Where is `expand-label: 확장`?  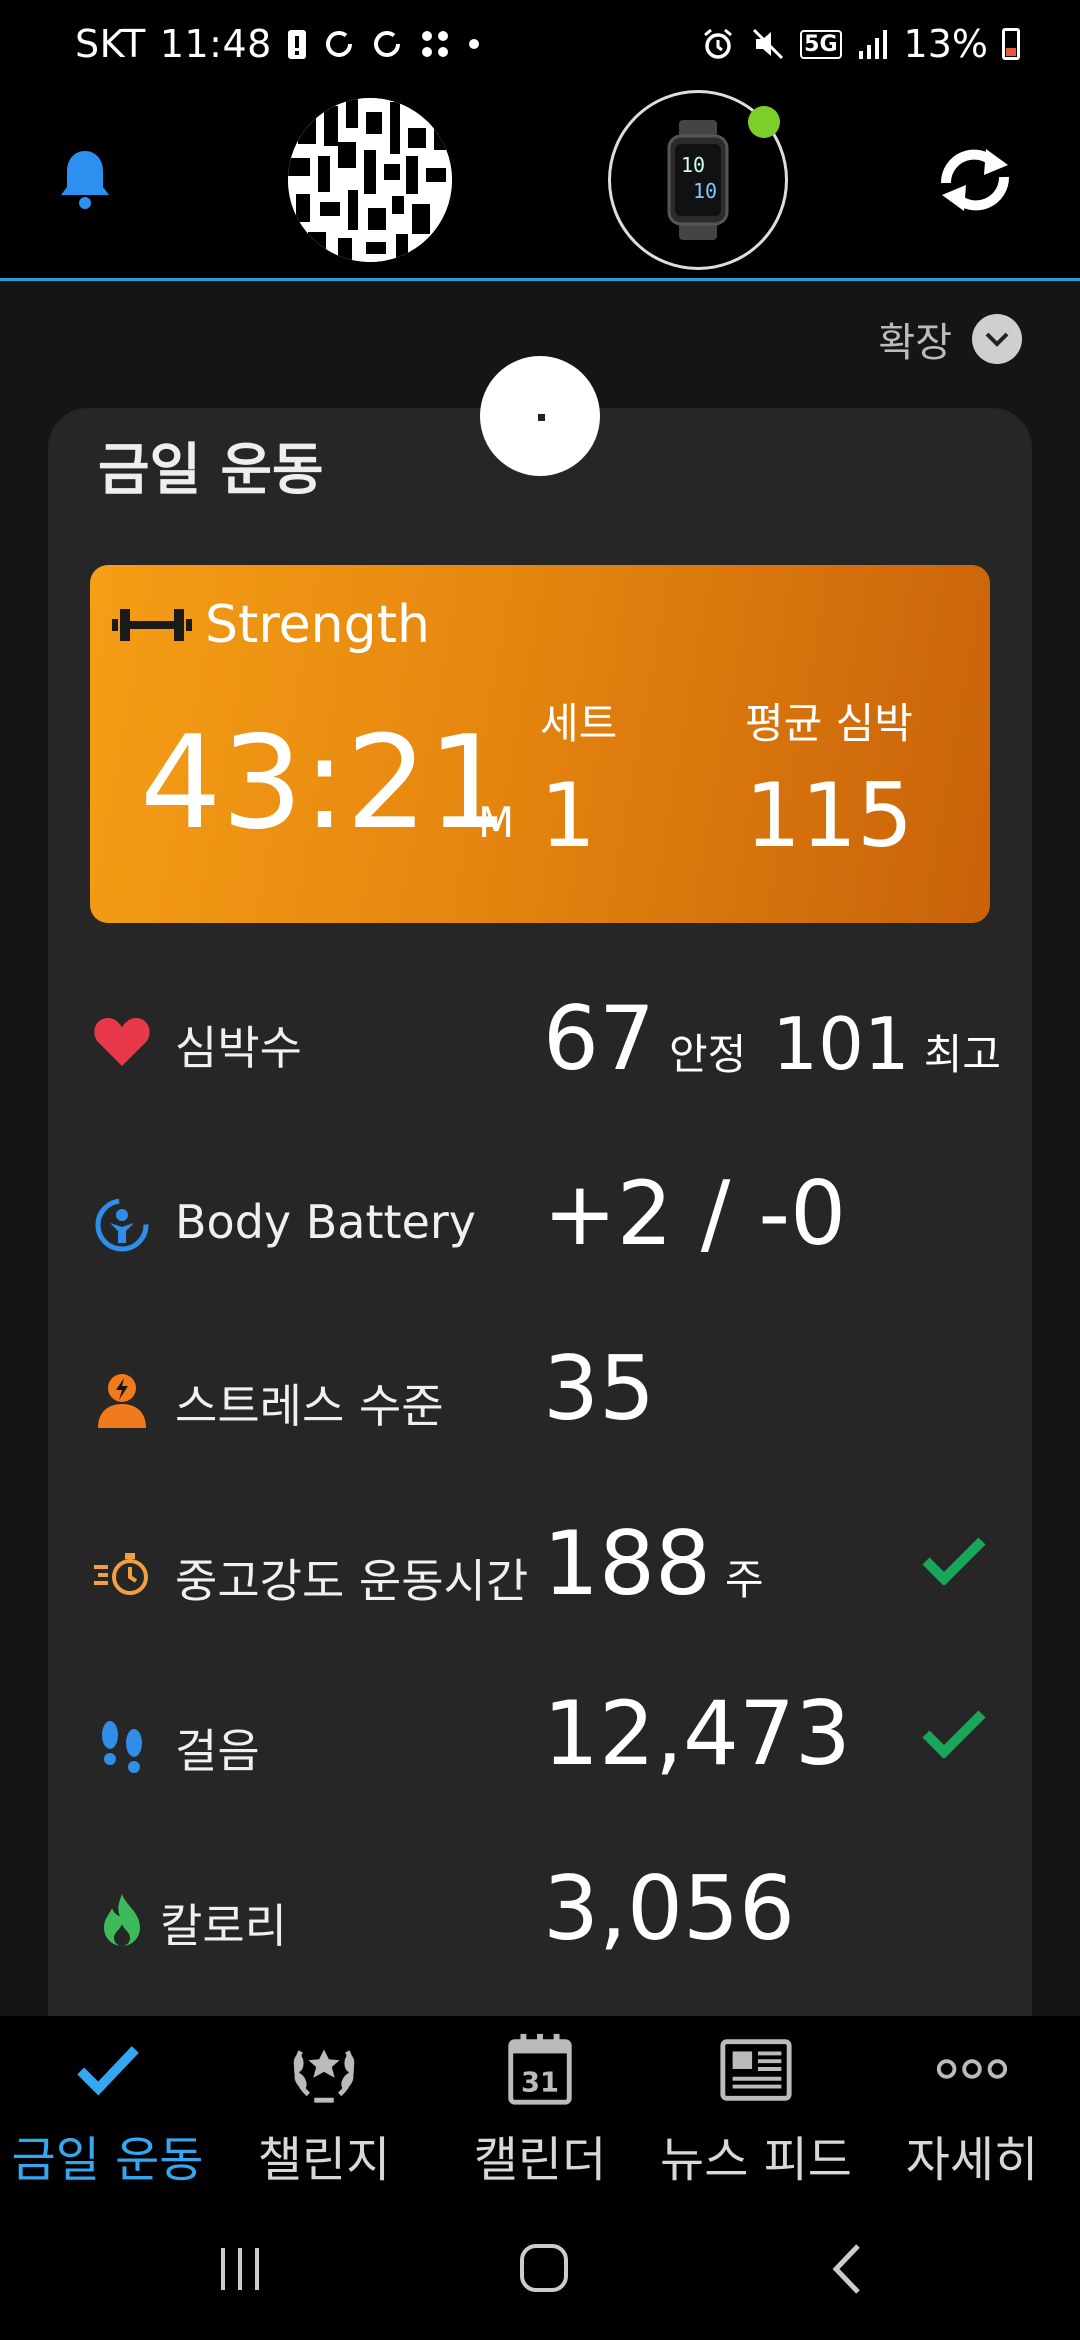 expand-label: 확장 is located at coordinates (915, 343).